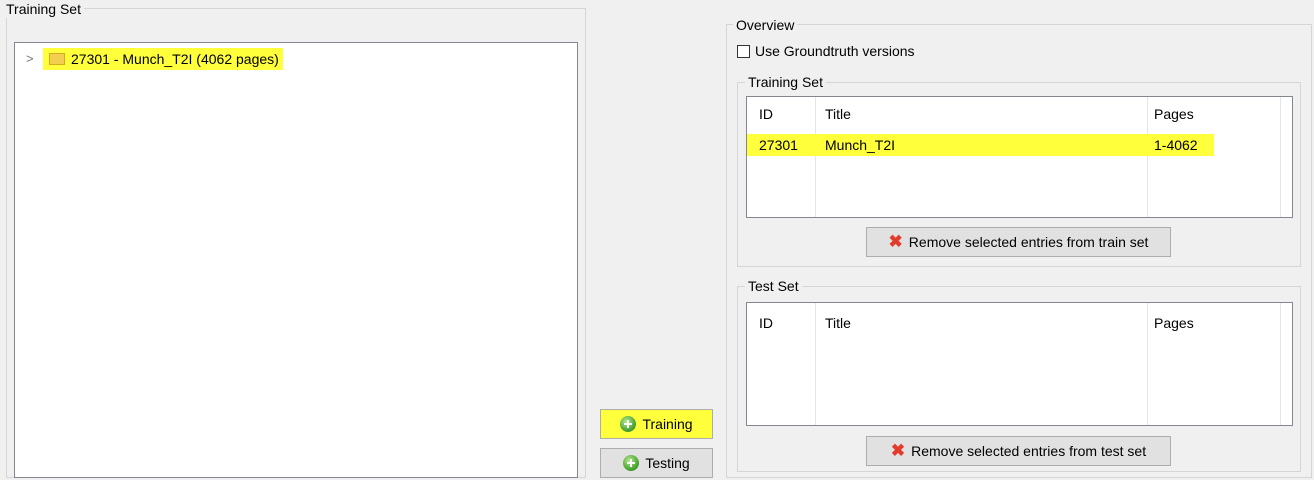 The width and height of the screenshot is (1314, 480). I want to click on row-title: Munch_T2I, so click(860, 145).